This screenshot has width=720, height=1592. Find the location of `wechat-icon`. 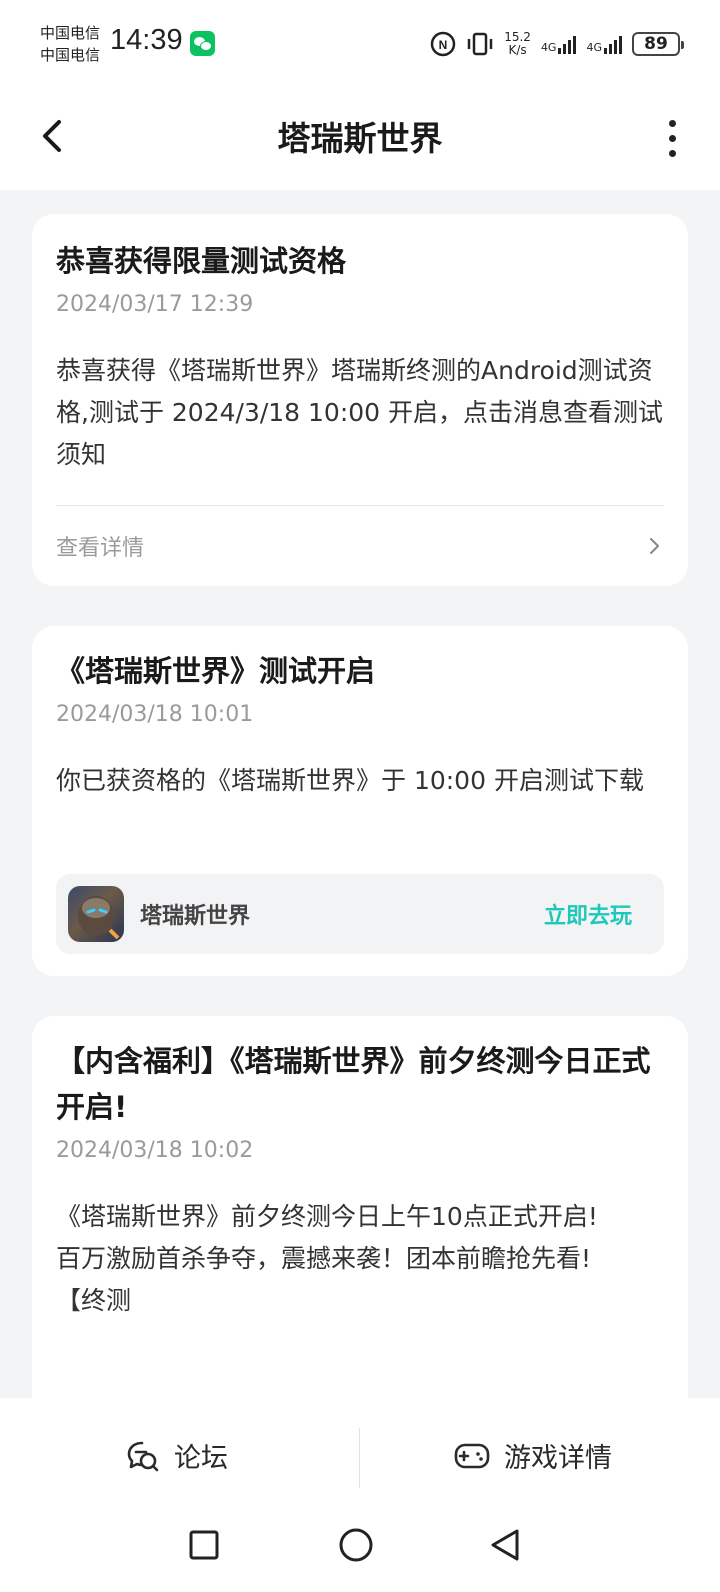

wechat-icon is located at coordinates (202, 43).